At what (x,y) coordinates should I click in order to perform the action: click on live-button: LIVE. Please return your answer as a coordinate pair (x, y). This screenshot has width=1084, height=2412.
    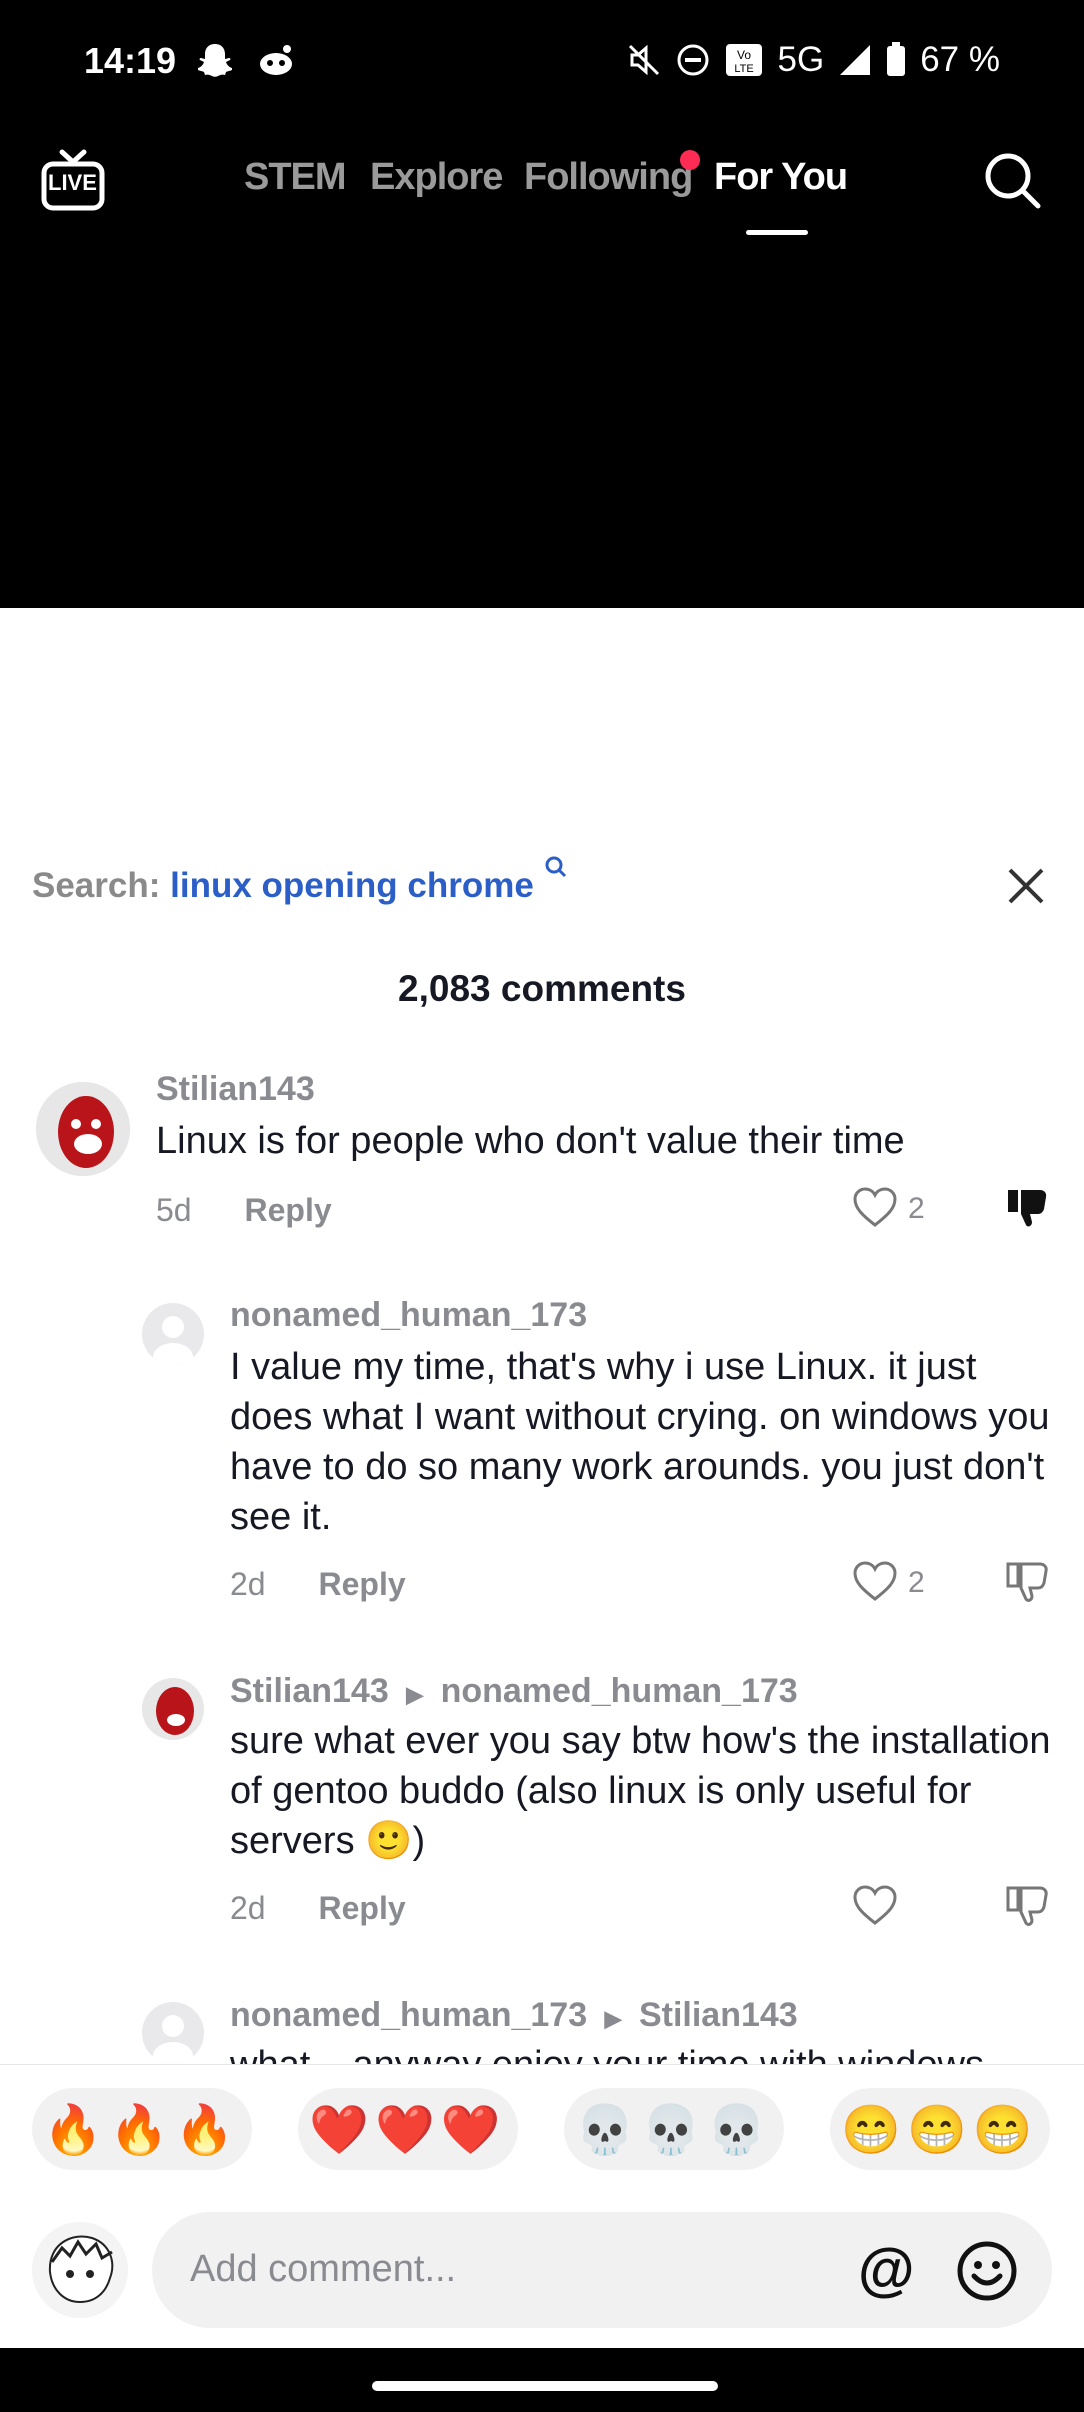
    Looking at the image, I should click on (73, 182).